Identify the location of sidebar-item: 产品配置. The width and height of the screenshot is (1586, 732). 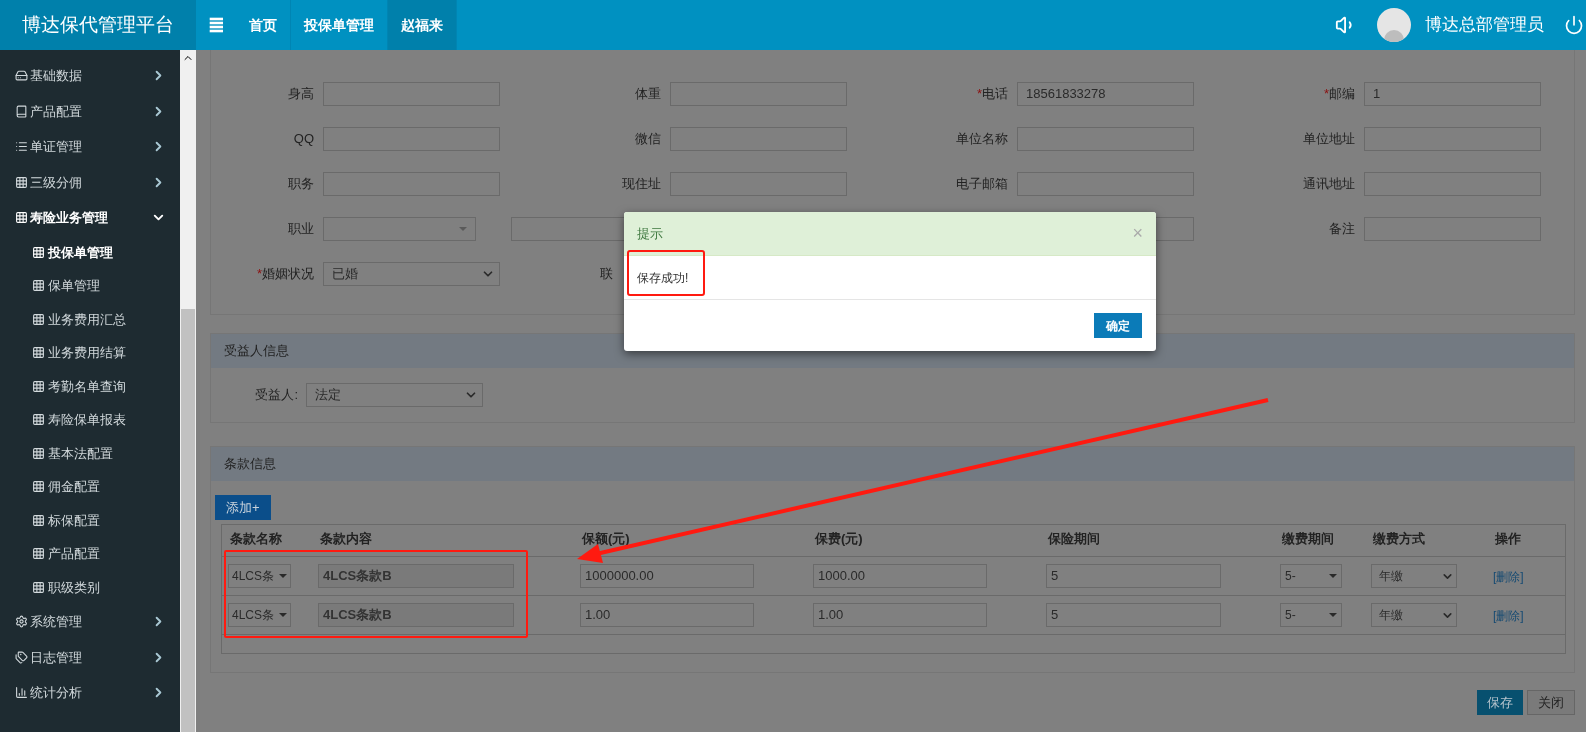
(90, 111).